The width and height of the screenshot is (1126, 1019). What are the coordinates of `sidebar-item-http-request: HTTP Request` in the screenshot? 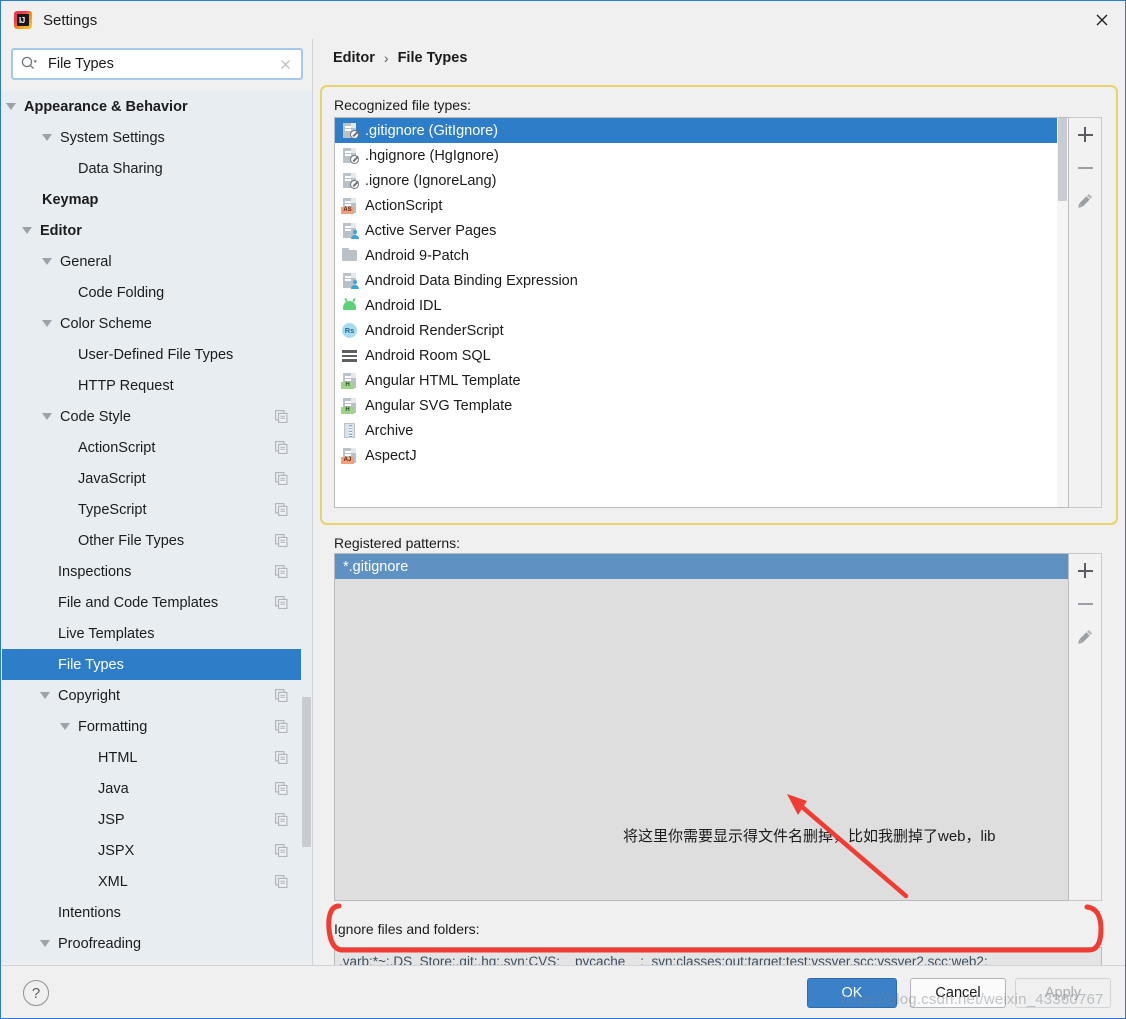 It's located at (157, 385).